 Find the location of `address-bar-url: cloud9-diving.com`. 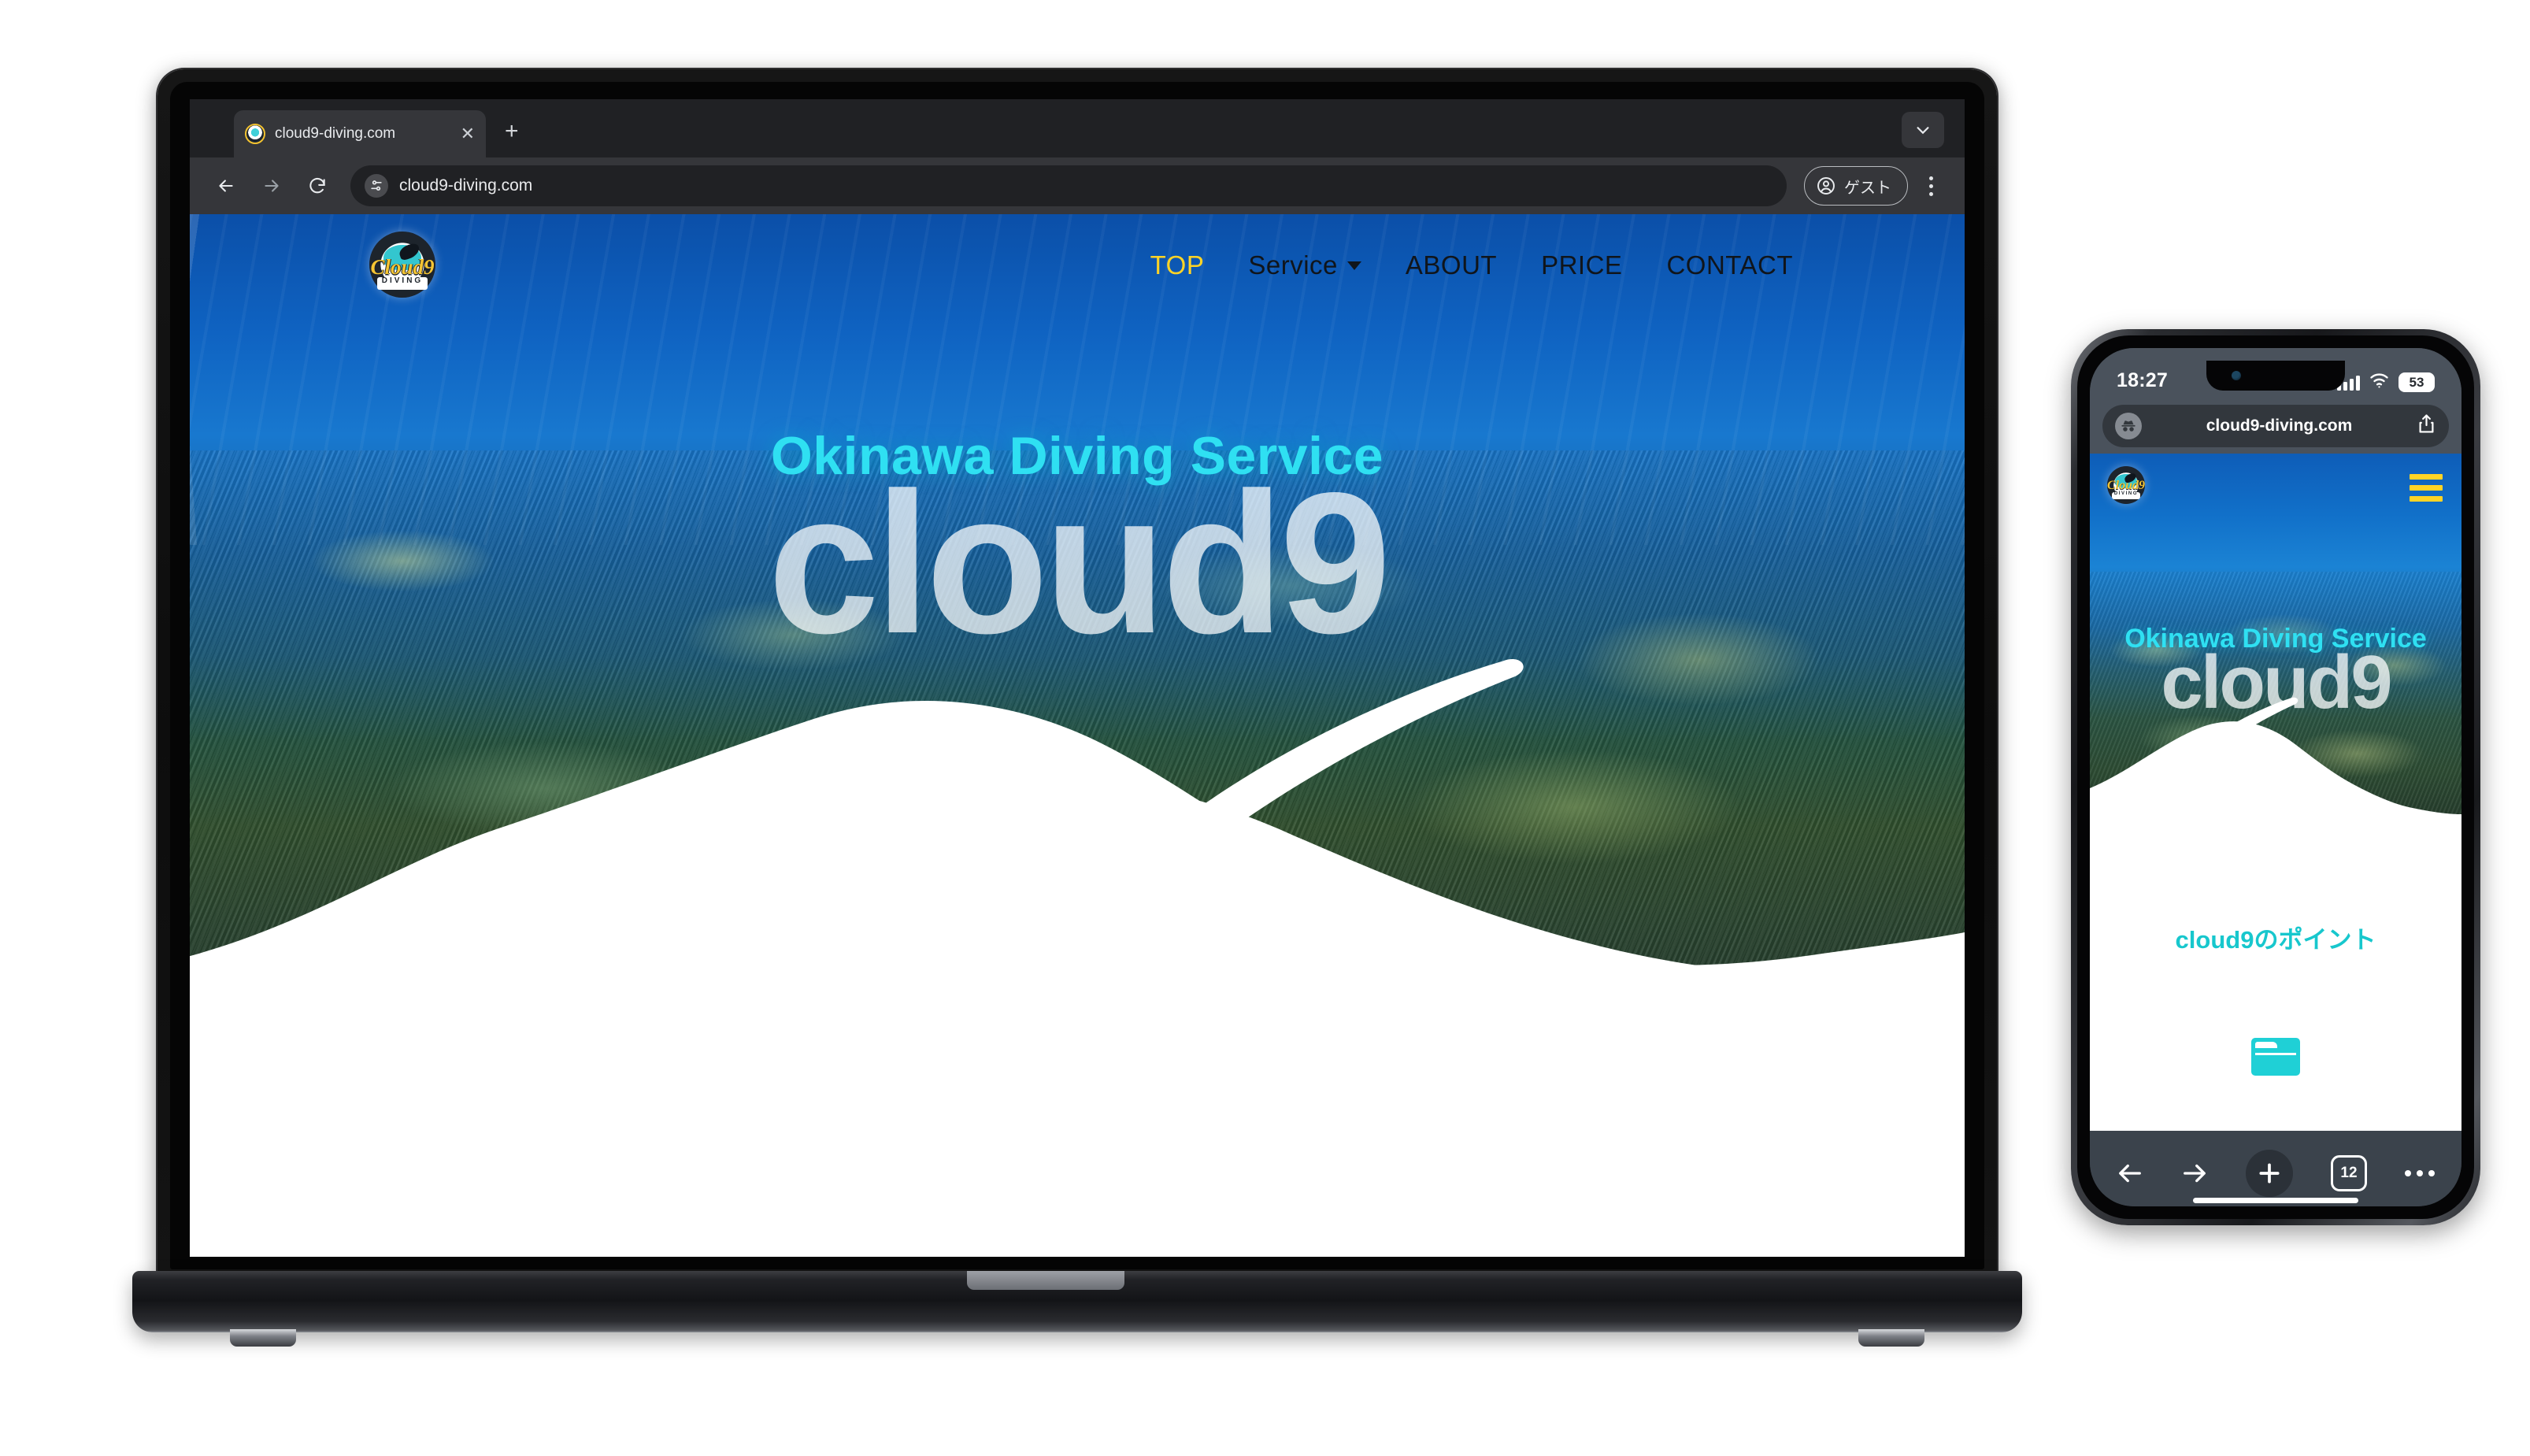

address-bar-url: cloud9-diving.com is located at coordinates (466, 185).